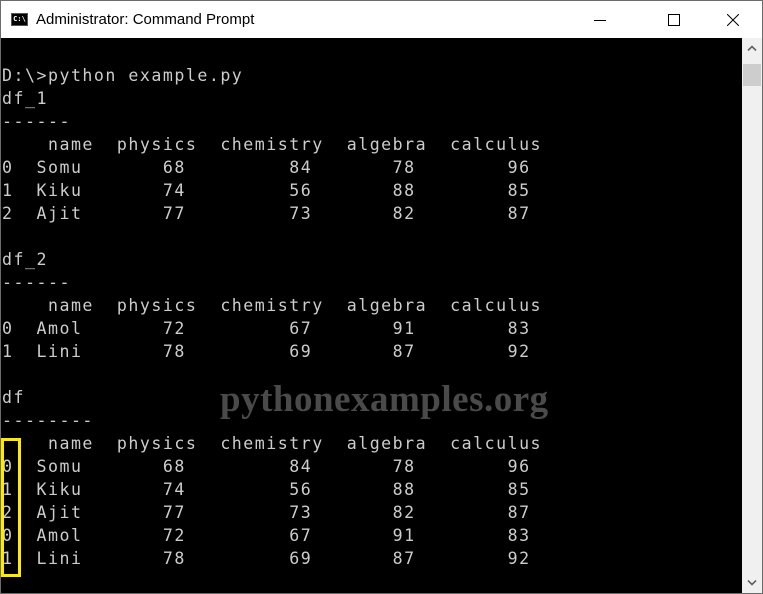 This screenshot has height=594, width=763. I want to click on console-line: D:\>python example.py, so click(123, 75).